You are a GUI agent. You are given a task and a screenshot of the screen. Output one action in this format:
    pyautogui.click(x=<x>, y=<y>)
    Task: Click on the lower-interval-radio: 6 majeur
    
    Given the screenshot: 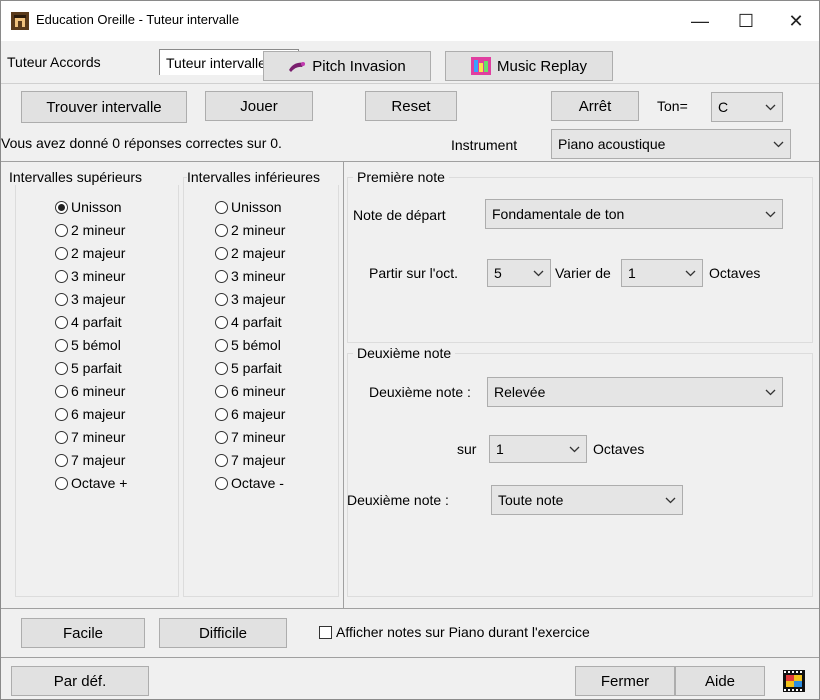 What is the action you would take?
    pyautogui.click(x=250, y=414)
    